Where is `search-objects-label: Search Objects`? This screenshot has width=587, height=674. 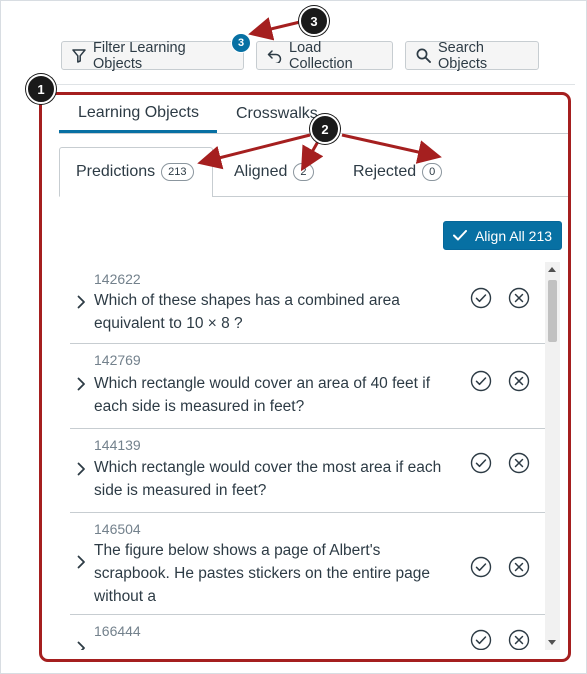
search-objects-label: Search Objects is located at coordinates (463, 55).